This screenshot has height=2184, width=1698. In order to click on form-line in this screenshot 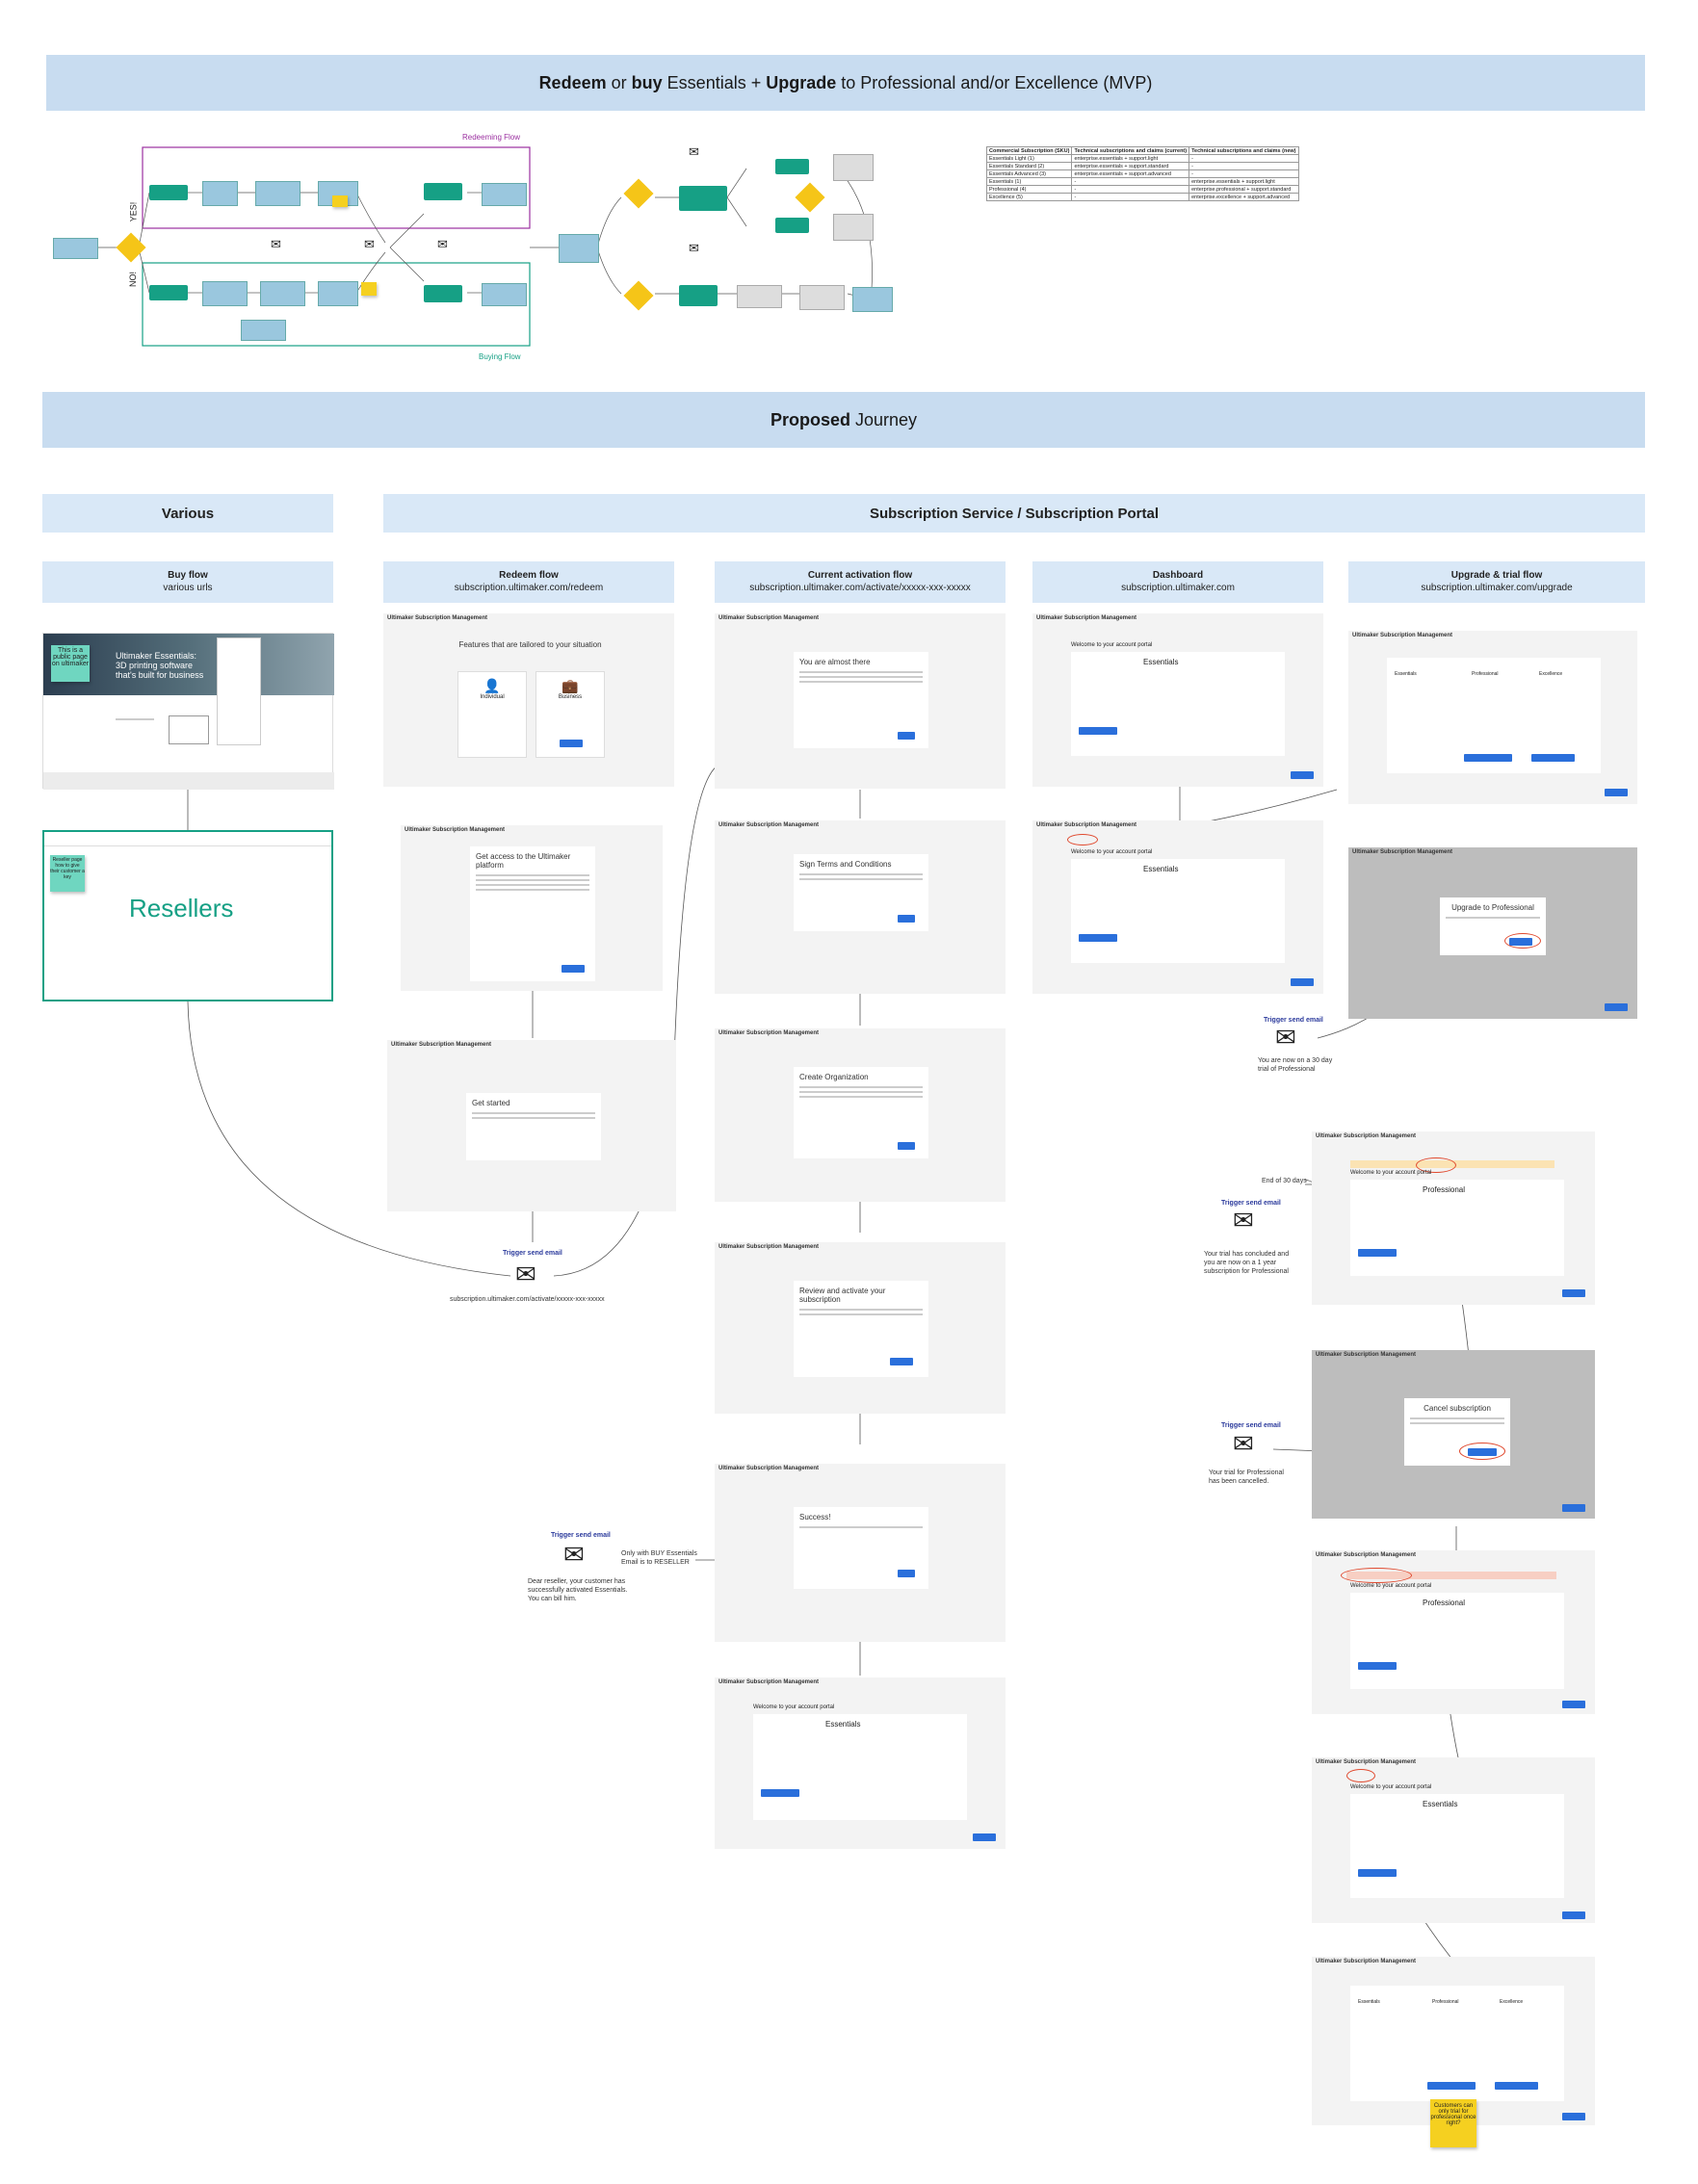, I will do `click(532, 875)`.